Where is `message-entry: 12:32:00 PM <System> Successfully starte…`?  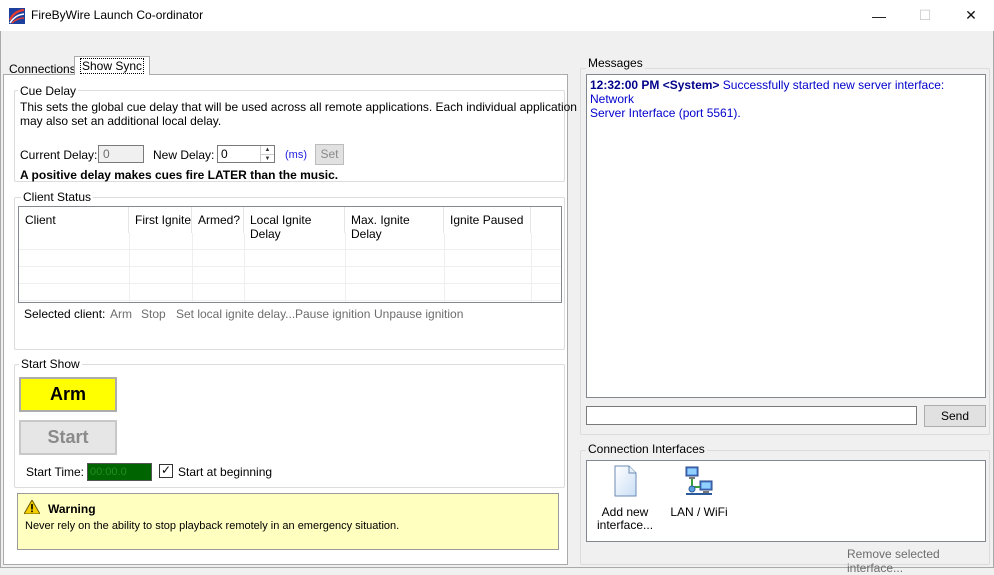
message-entry: 12:32:00 PM <System> Successfully starte… is located at coordinates (786, 99).